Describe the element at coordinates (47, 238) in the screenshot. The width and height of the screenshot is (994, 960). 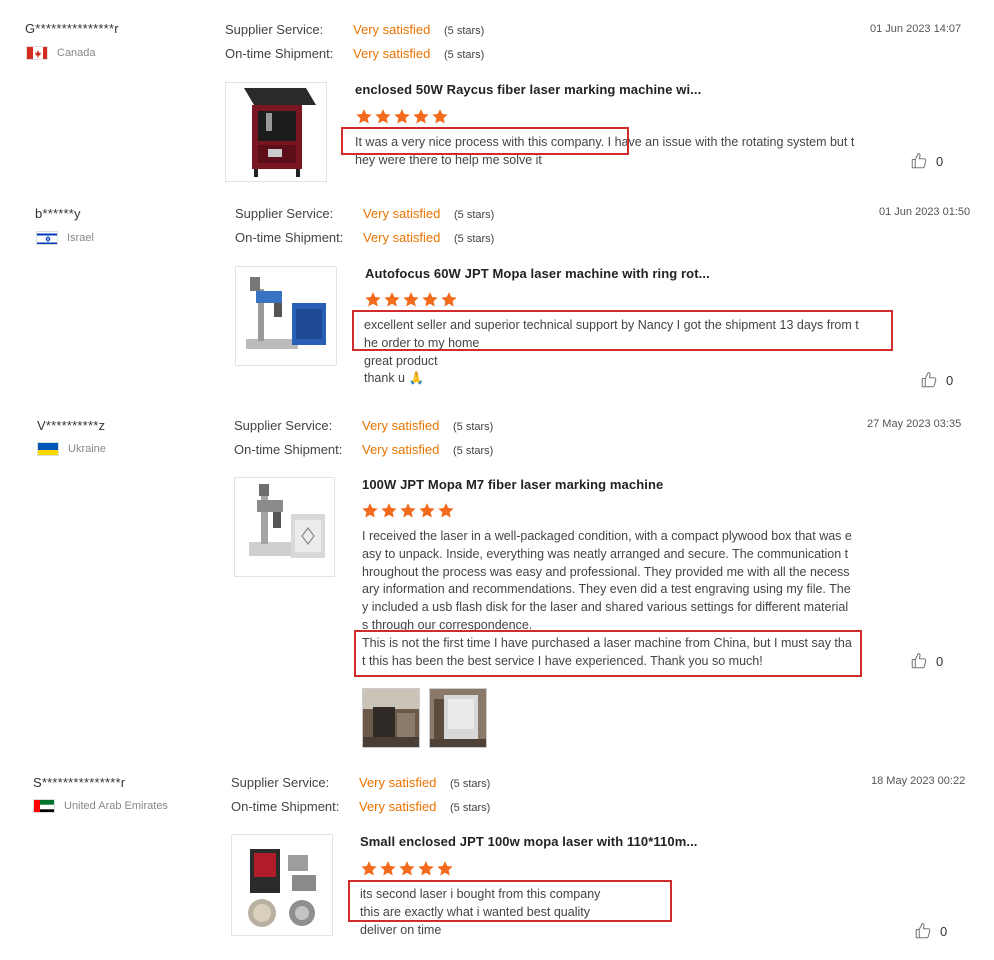
I see `israel-flag-icon` at that location.